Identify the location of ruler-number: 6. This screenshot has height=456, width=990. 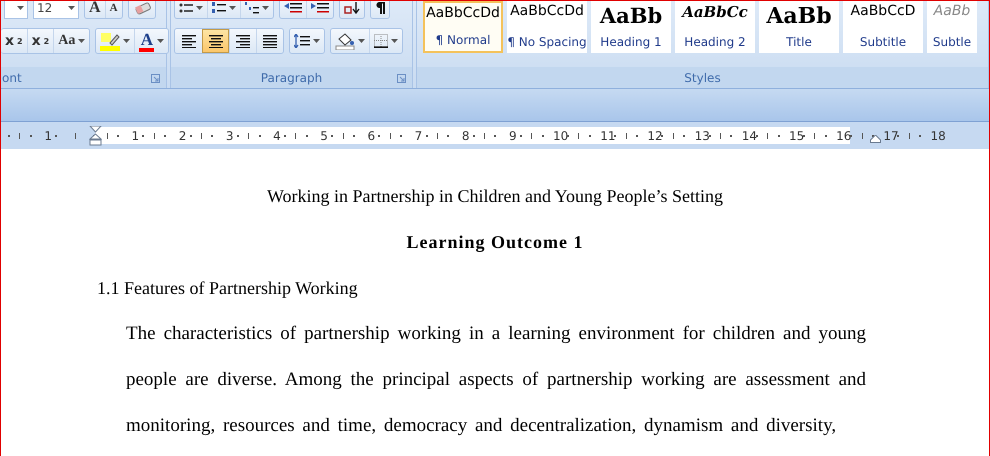
(371, 135).